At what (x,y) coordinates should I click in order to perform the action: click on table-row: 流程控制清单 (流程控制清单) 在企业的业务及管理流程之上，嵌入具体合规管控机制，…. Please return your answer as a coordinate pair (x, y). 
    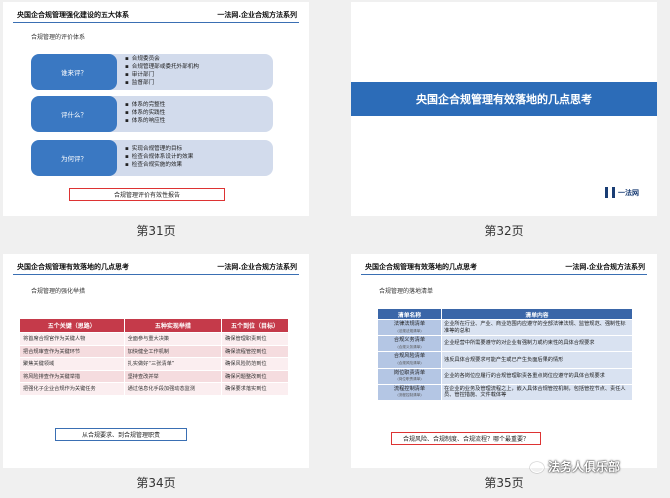
    Looking at the image, I should click on (505, 392).